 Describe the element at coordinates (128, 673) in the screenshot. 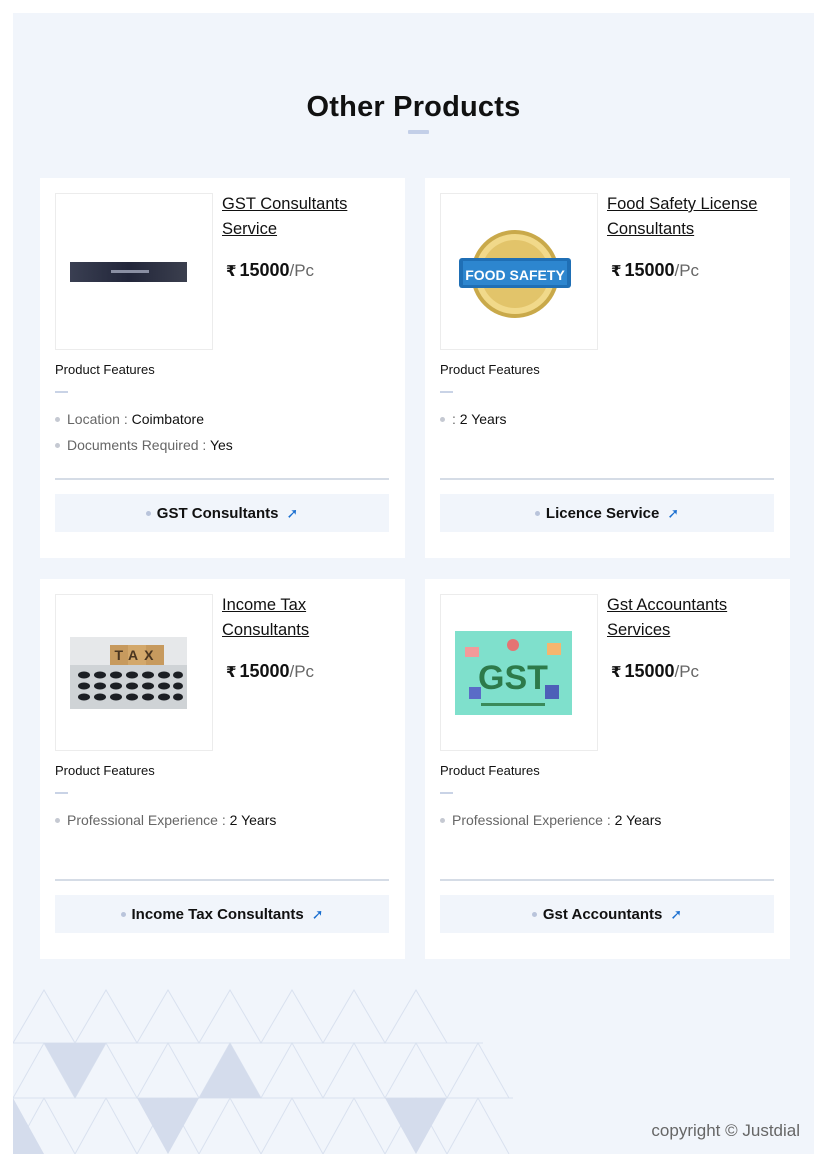

I see `calculator-tax-image: TAX` at that location.